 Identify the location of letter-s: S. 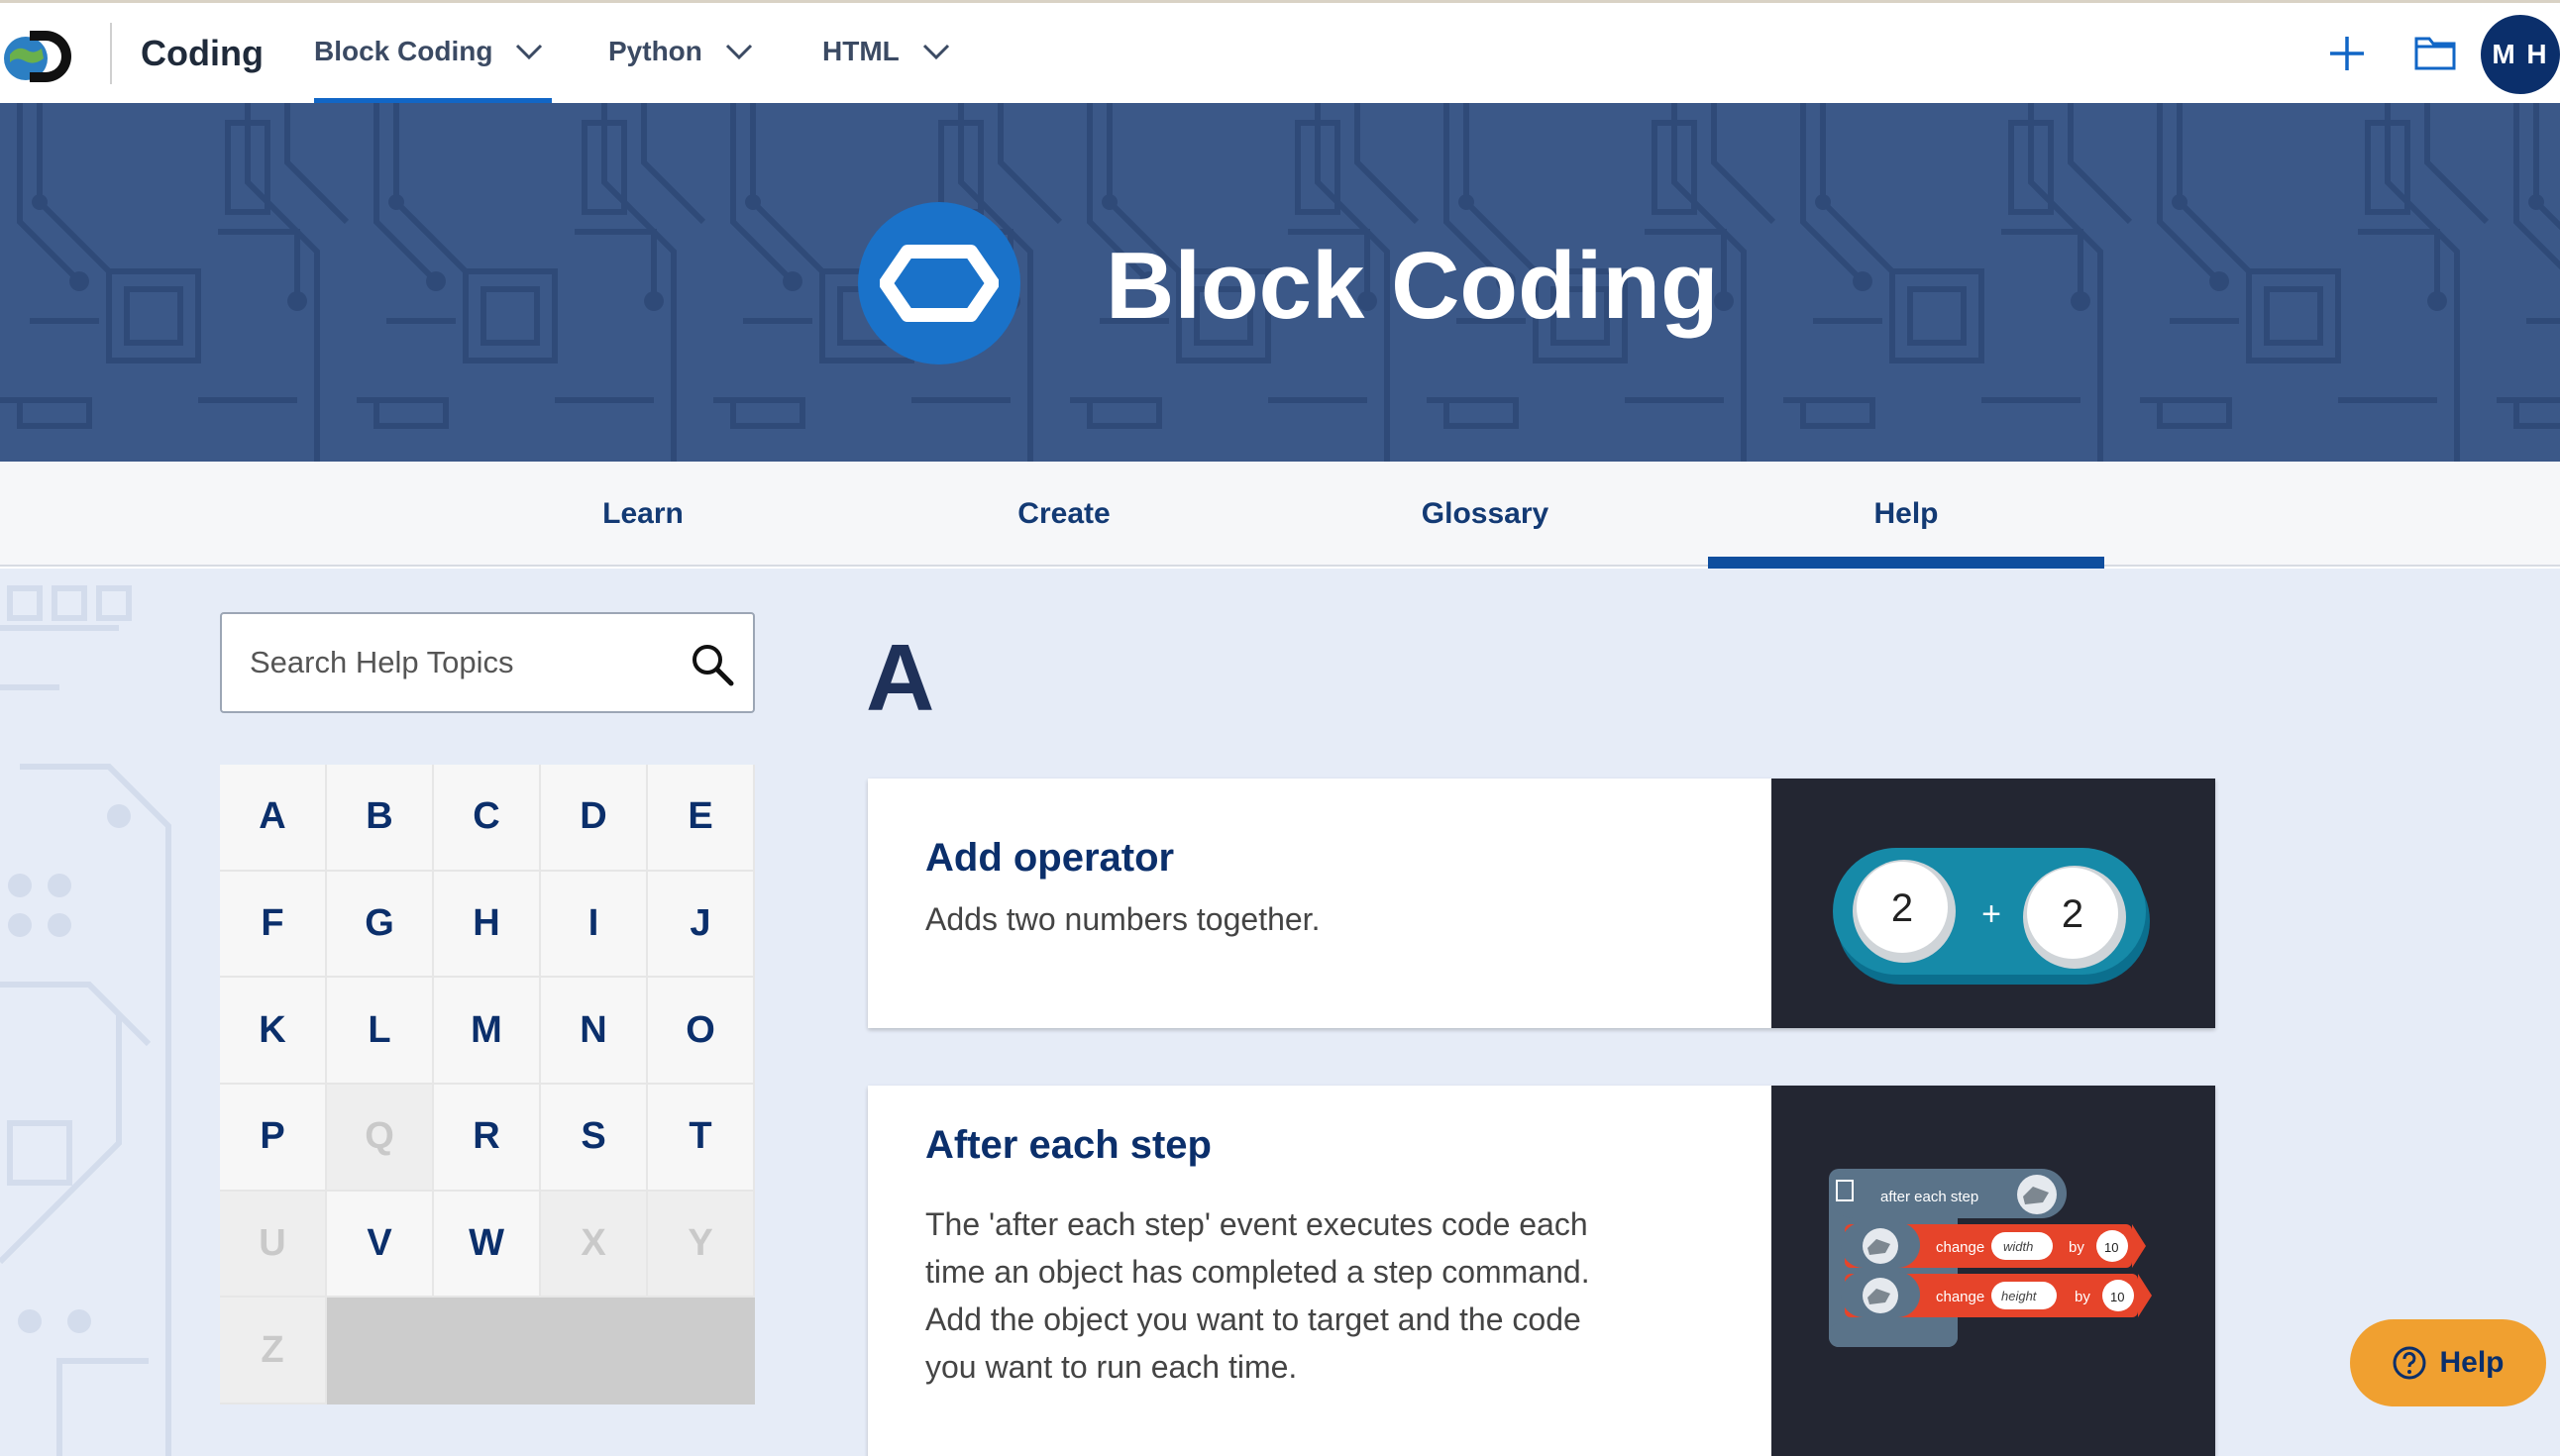
(594, 1138).